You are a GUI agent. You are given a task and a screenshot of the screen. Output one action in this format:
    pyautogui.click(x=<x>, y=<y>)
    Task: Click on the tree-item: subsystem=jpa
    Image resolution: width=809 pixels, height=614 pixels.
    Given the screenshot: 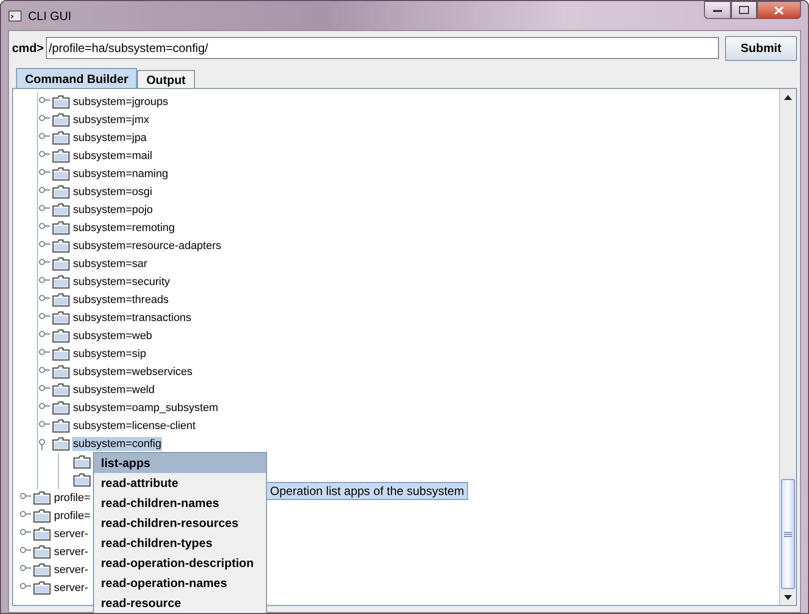 What is the action you would take?
    pyautogui.click(x=110, y=138)
    